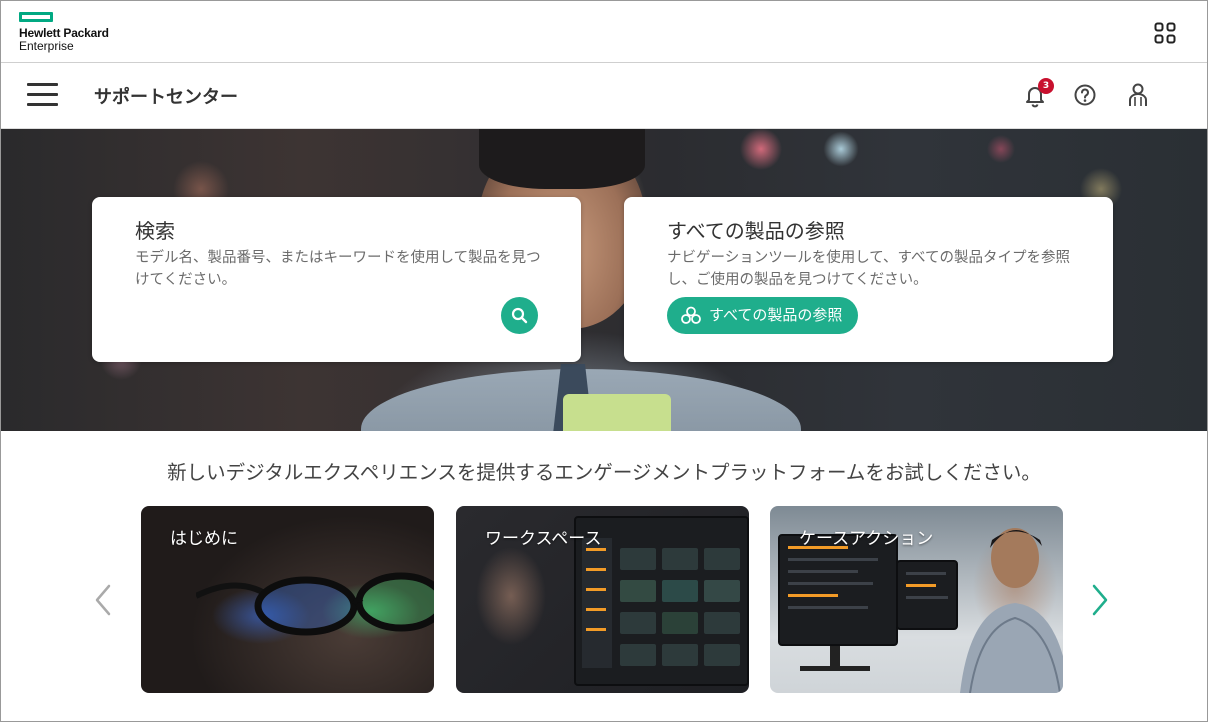 The height and width of the screenshot is (722, 1208). Describe the element at coordinates (1165, 33) in the screenshot. I see `apps-grid-icon` at that location.